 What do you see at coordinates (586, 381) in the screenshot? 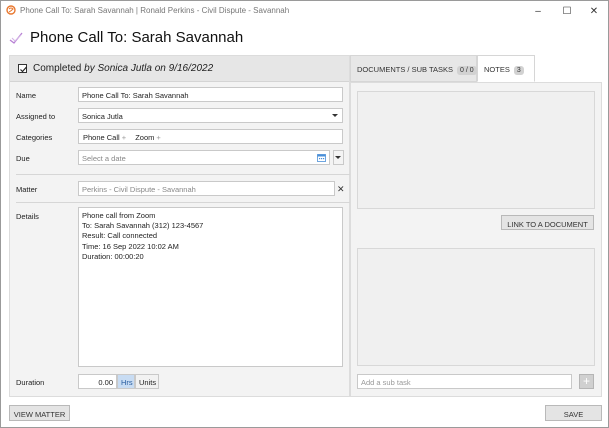
I see `add-subtask-button: +` at bounding box center [586, 381].